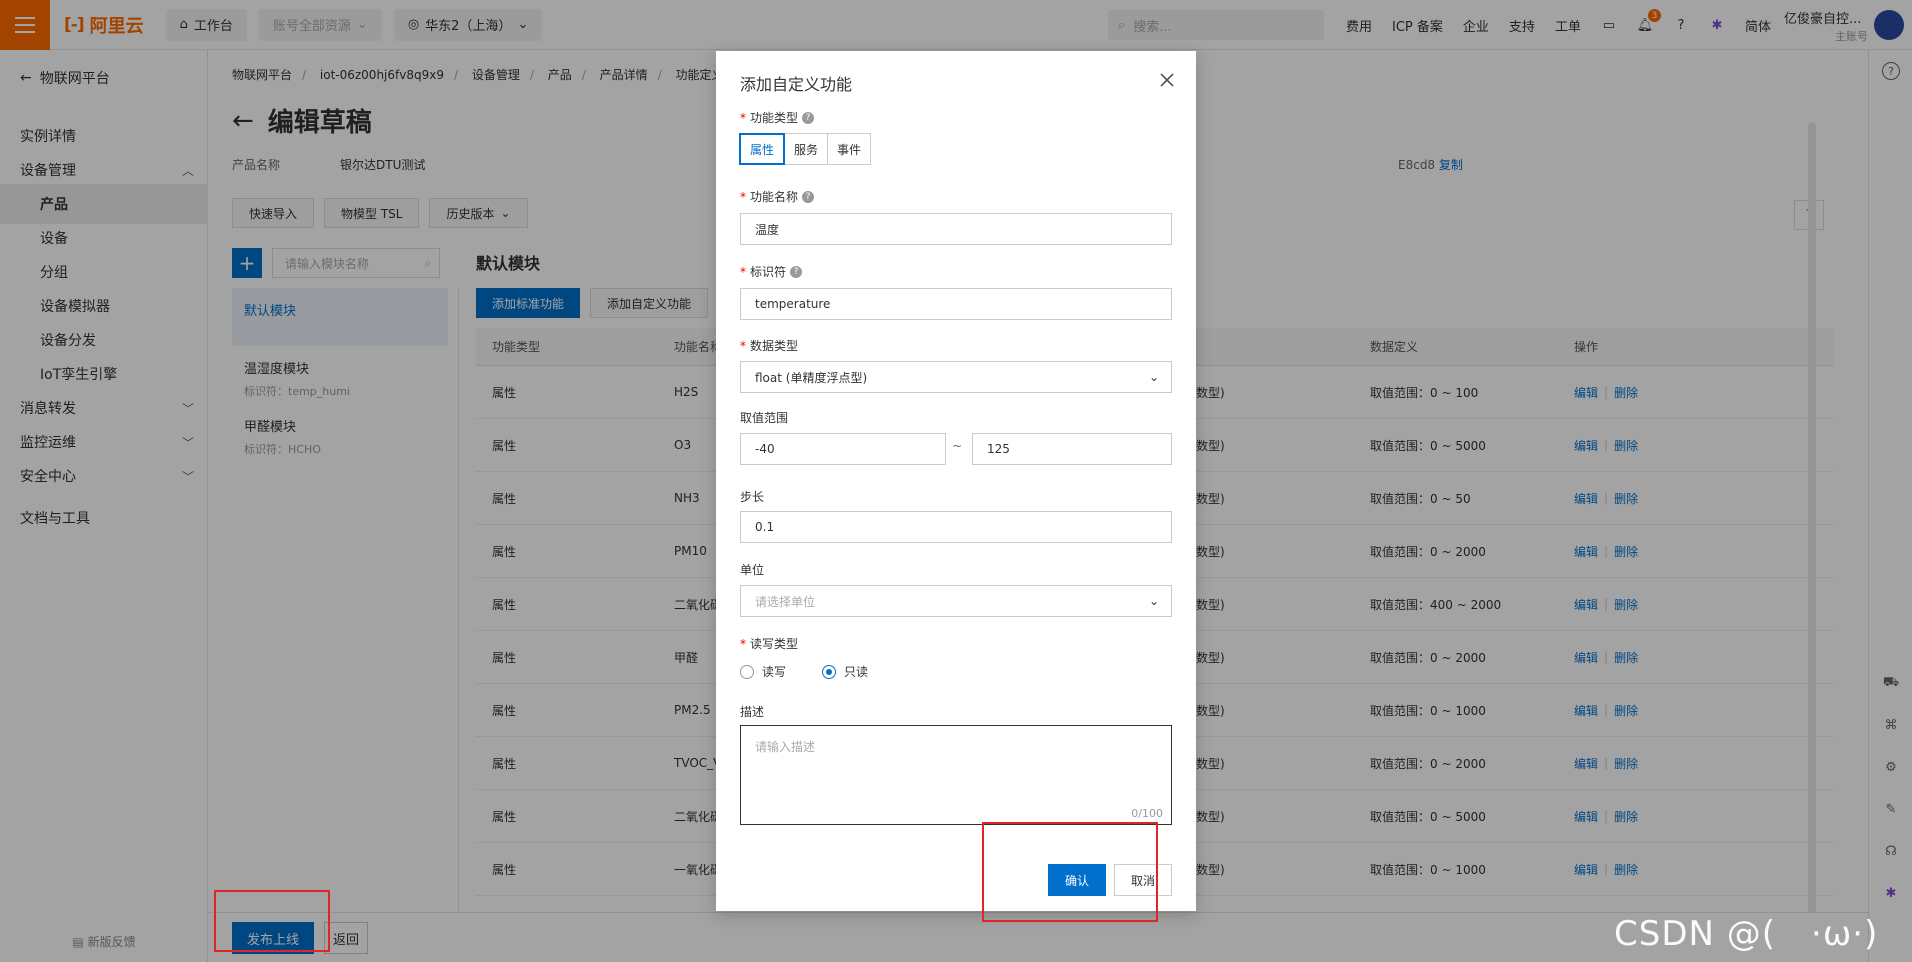 The height and width of the screenshot is (962, 1912). I want to click on radio-read-only: 只读, so click(845, 671).